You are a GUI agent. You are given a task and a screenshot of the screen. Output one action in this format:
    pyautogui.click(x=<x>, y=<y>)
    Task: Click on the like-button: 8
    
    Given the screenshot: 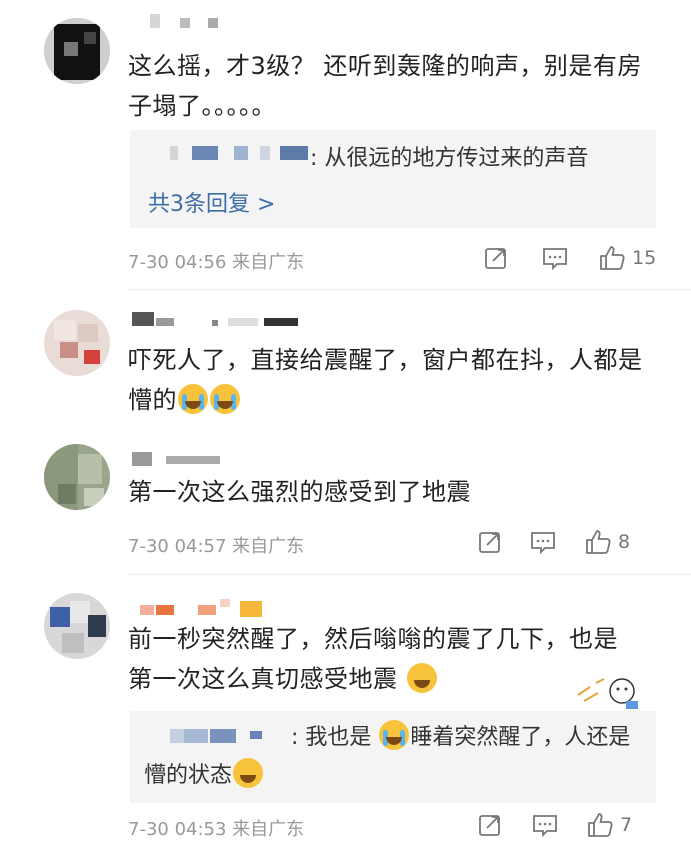 What is the action you would take?
    pyautogui.click(x=607, y=542)
    